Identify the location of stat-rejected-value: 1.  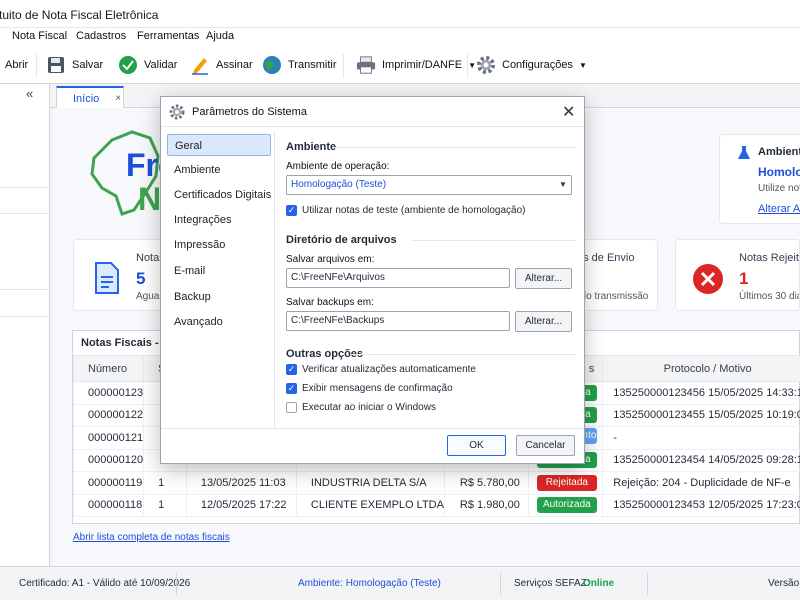
(744, 278).